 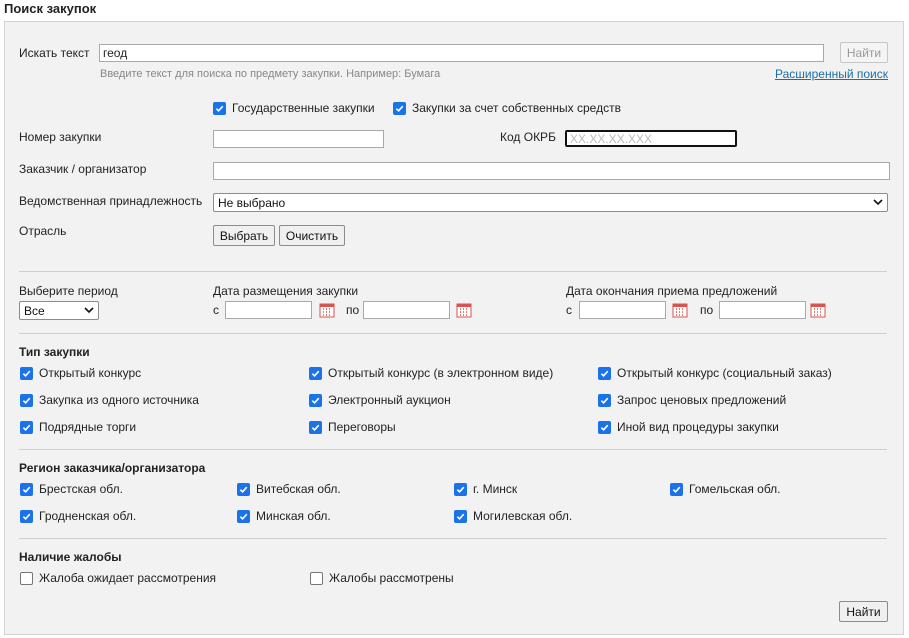 What do you see at coordinates (90, 373) in the screenshot?
I see `checkbox-label: Открытый конкурс` at bounding box center [90, 373].